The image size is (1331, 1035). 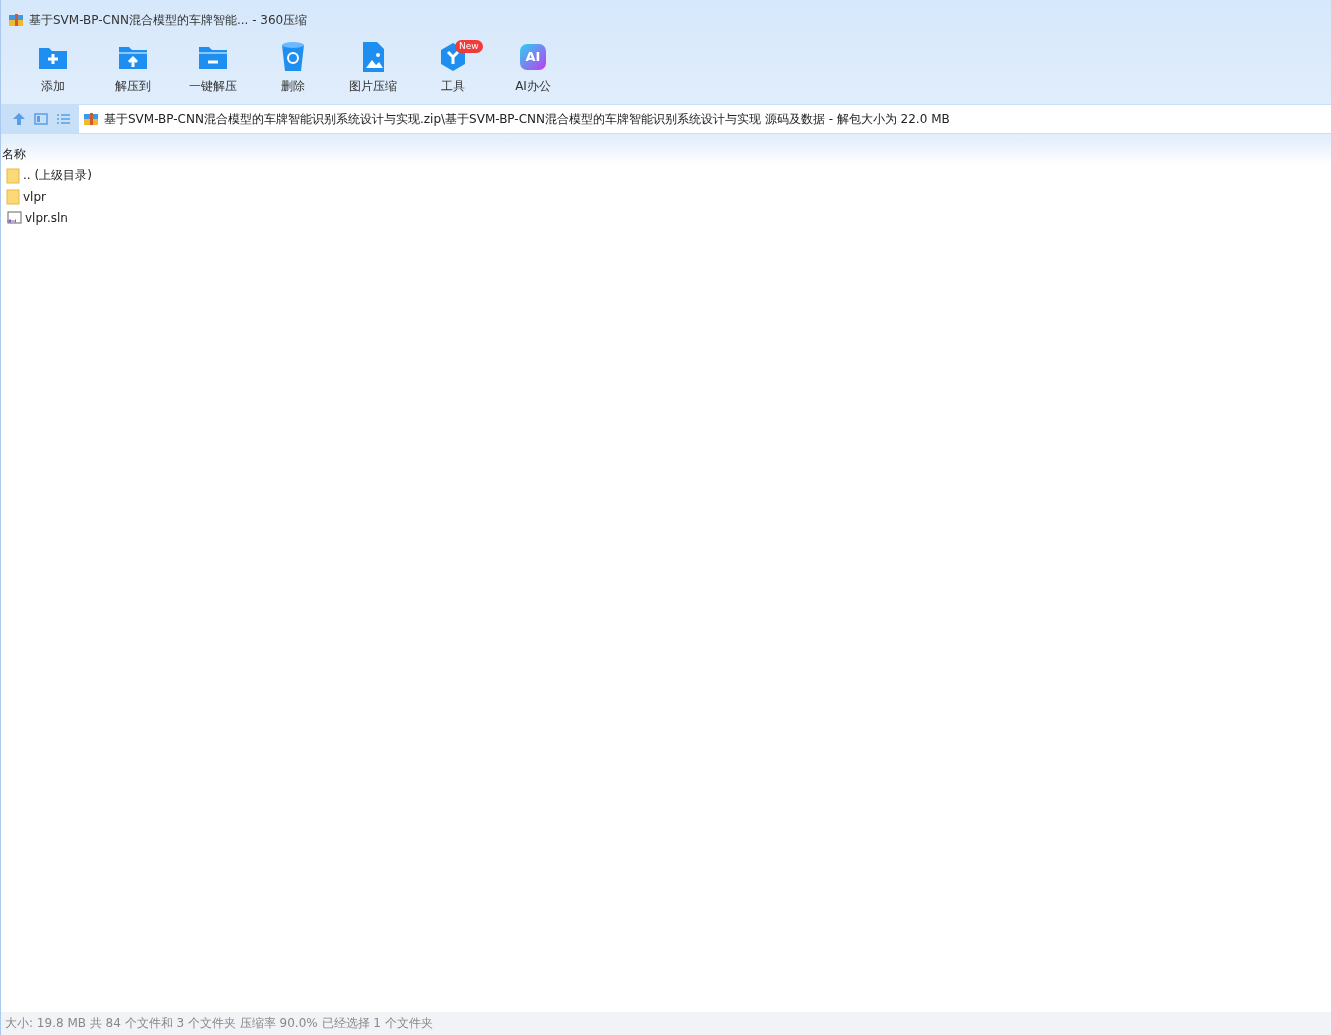 I want to click on toolbar-button: New 工具, so click(x=453, y=69).